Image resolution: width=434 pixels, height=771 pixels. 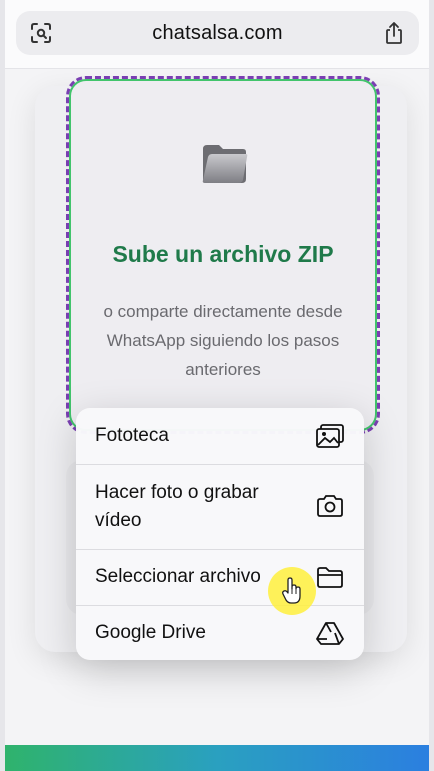 I want to click on menu-item-label: Google Drive, so click(x=150, y=632).